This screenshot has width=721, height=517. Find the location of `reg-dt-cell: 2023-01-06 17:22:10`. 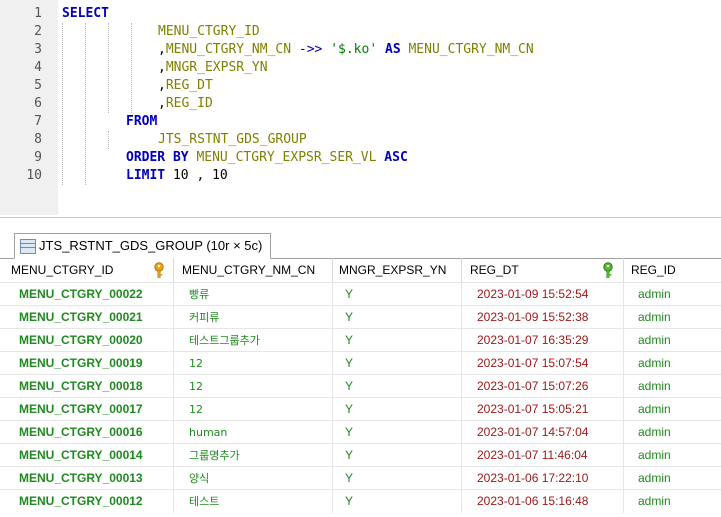

reg-dt-cell: 2023-01-06 17:22:10 is located at coordinates (543, 478).